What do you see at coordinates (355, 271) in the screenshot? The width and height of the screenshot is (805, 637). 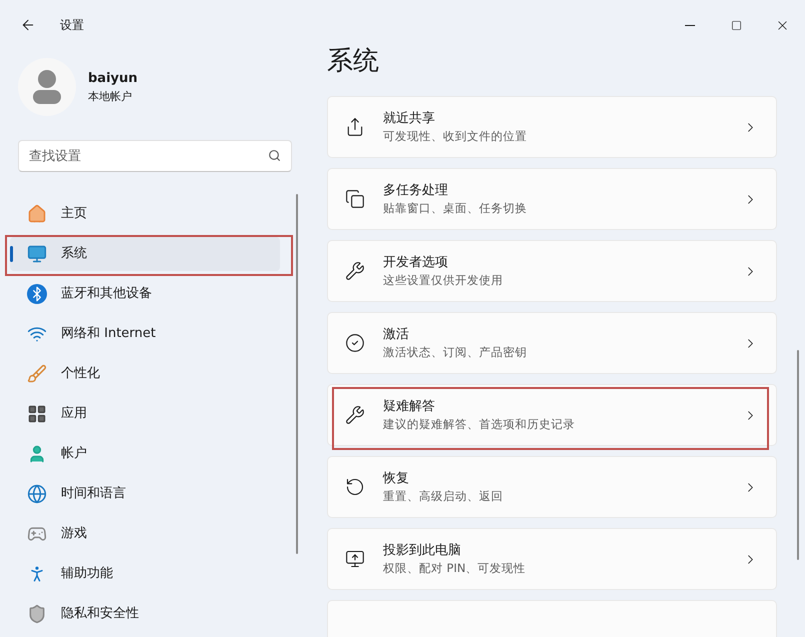 I see `tools-icon` at bounding box center [355, 271].